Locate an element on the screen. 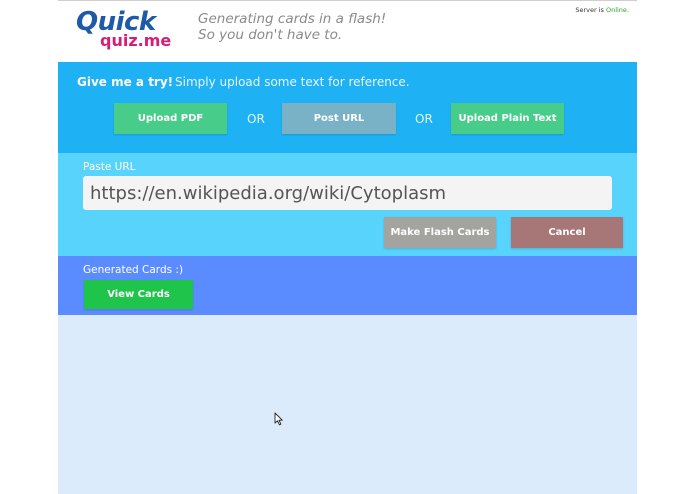  view-cards-button: View Cards is located at coordinates (138, 294).